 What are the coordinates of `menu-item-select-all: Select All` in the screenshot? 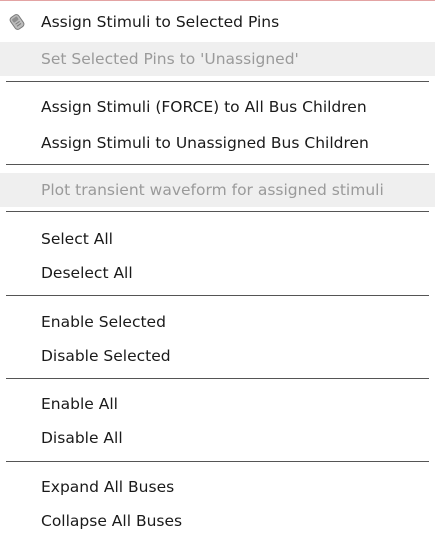 It's located at (217, 239).